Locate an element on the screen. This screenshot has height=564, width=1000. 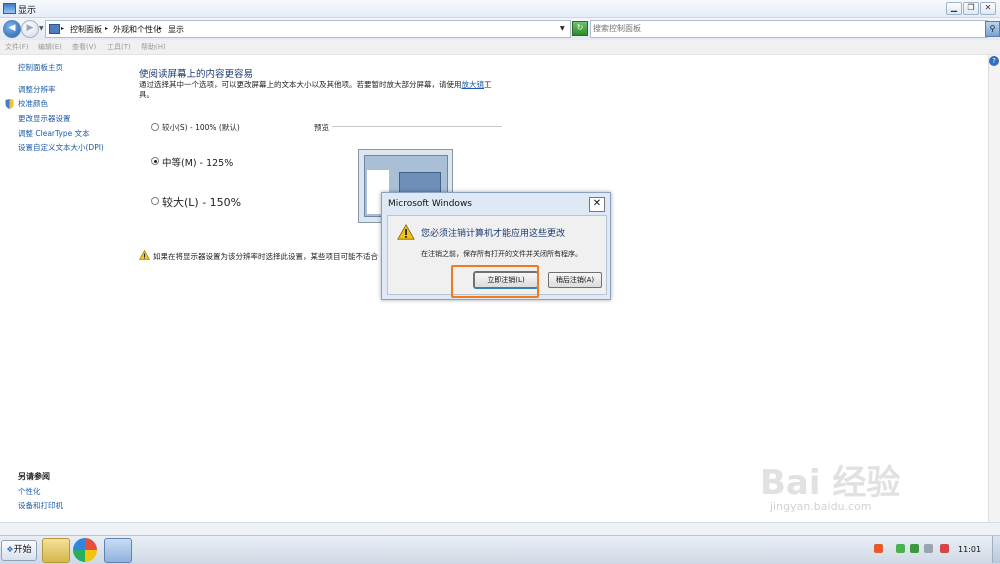
highlight-box is located at coordinates (495, 281).